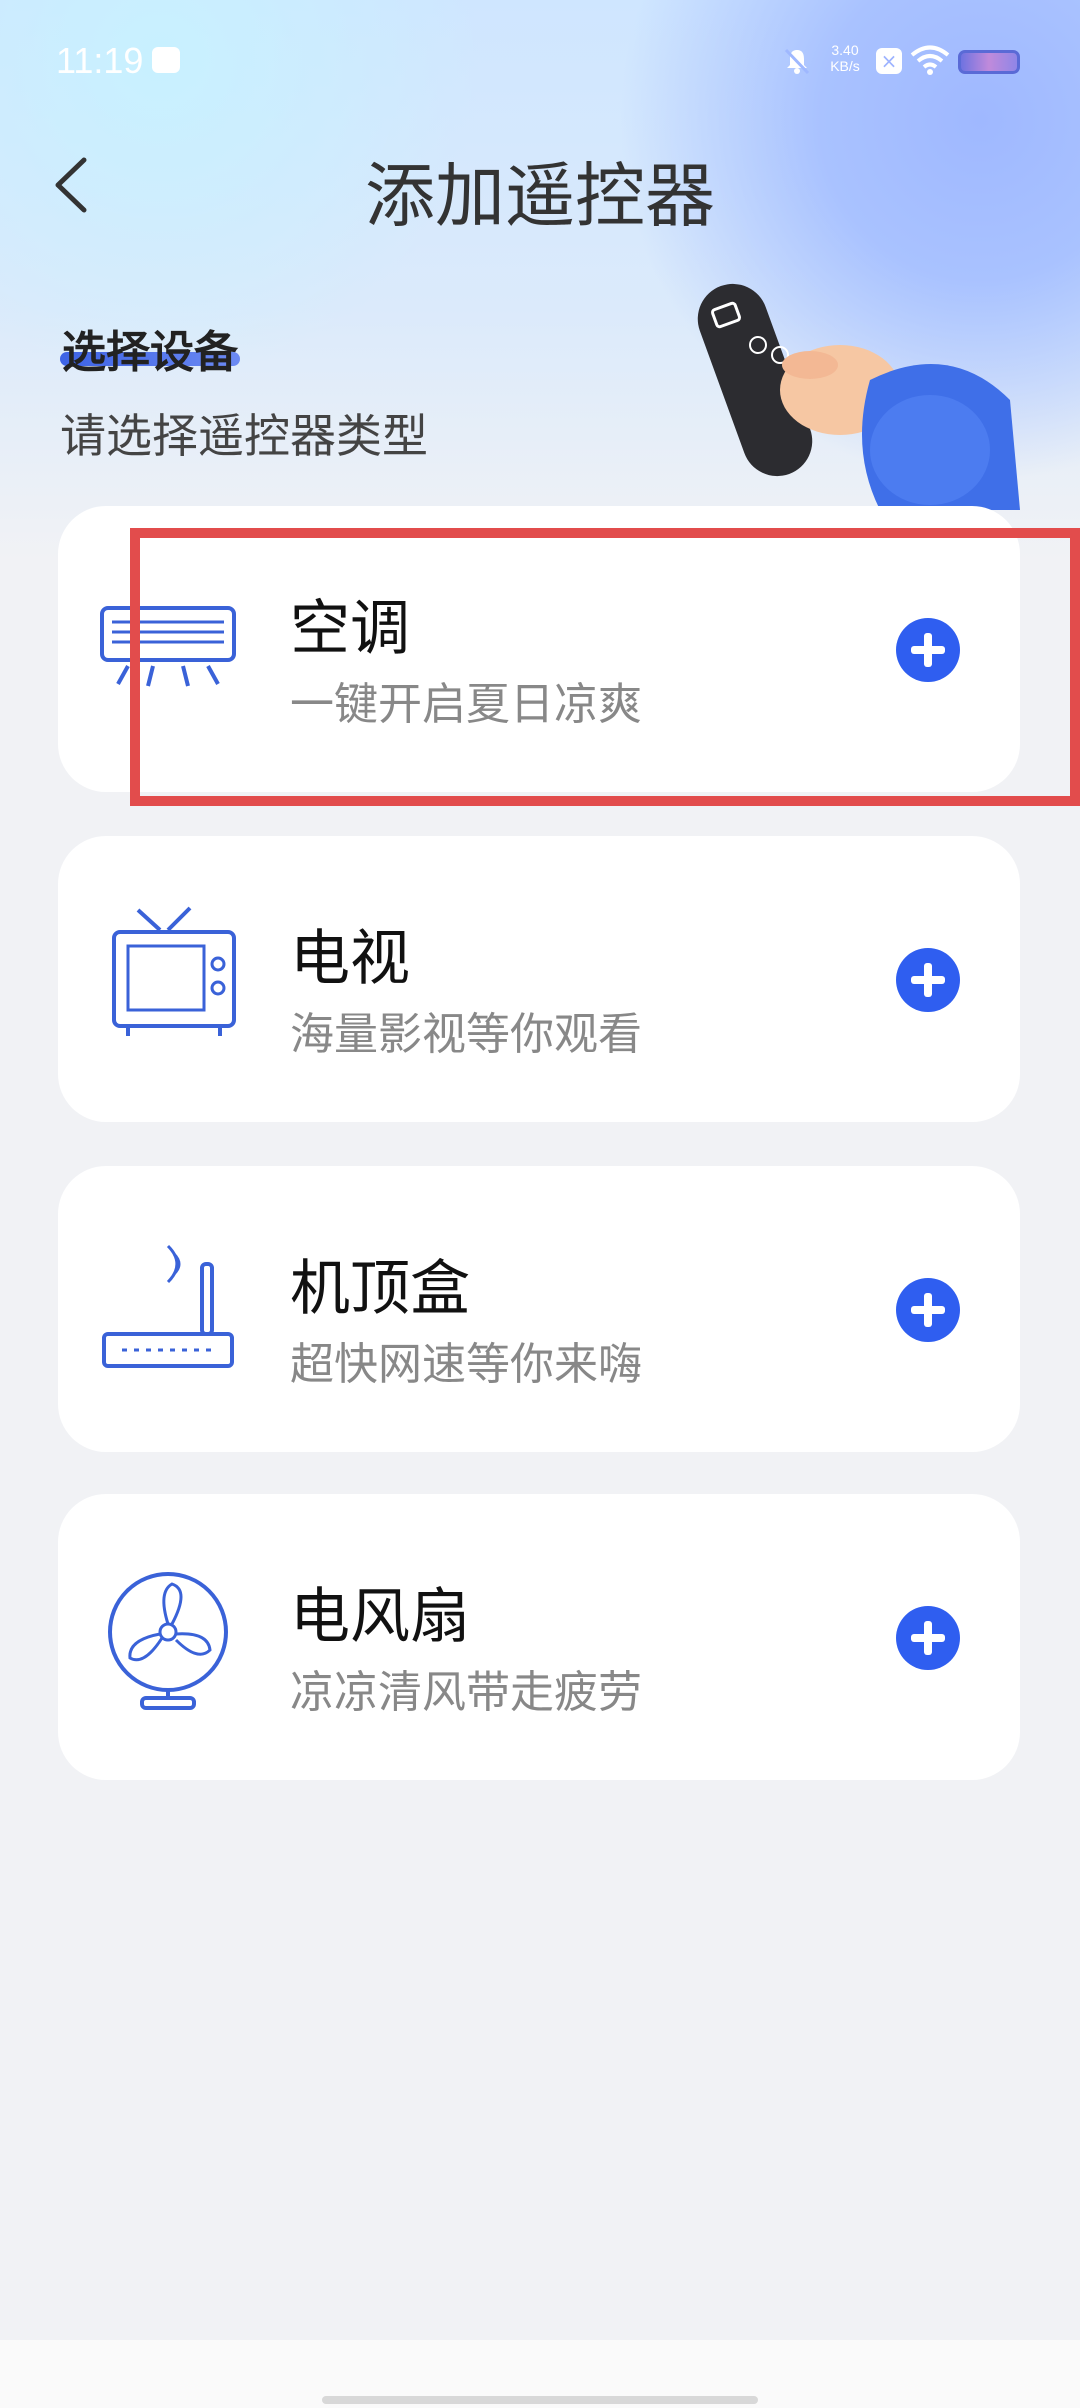  What do you see at coordinates (466, 1692) in the screenshot?
I see `device-description: 凉凉清风带走疲劳` at bounding box center [466, 1692].